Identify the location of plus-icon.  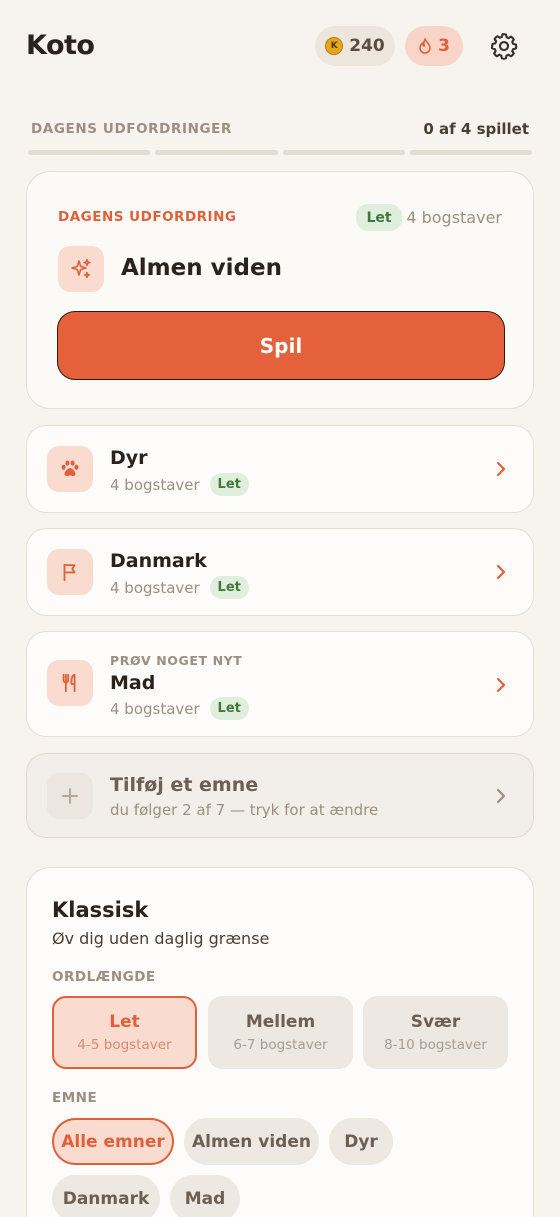
(70, 796).